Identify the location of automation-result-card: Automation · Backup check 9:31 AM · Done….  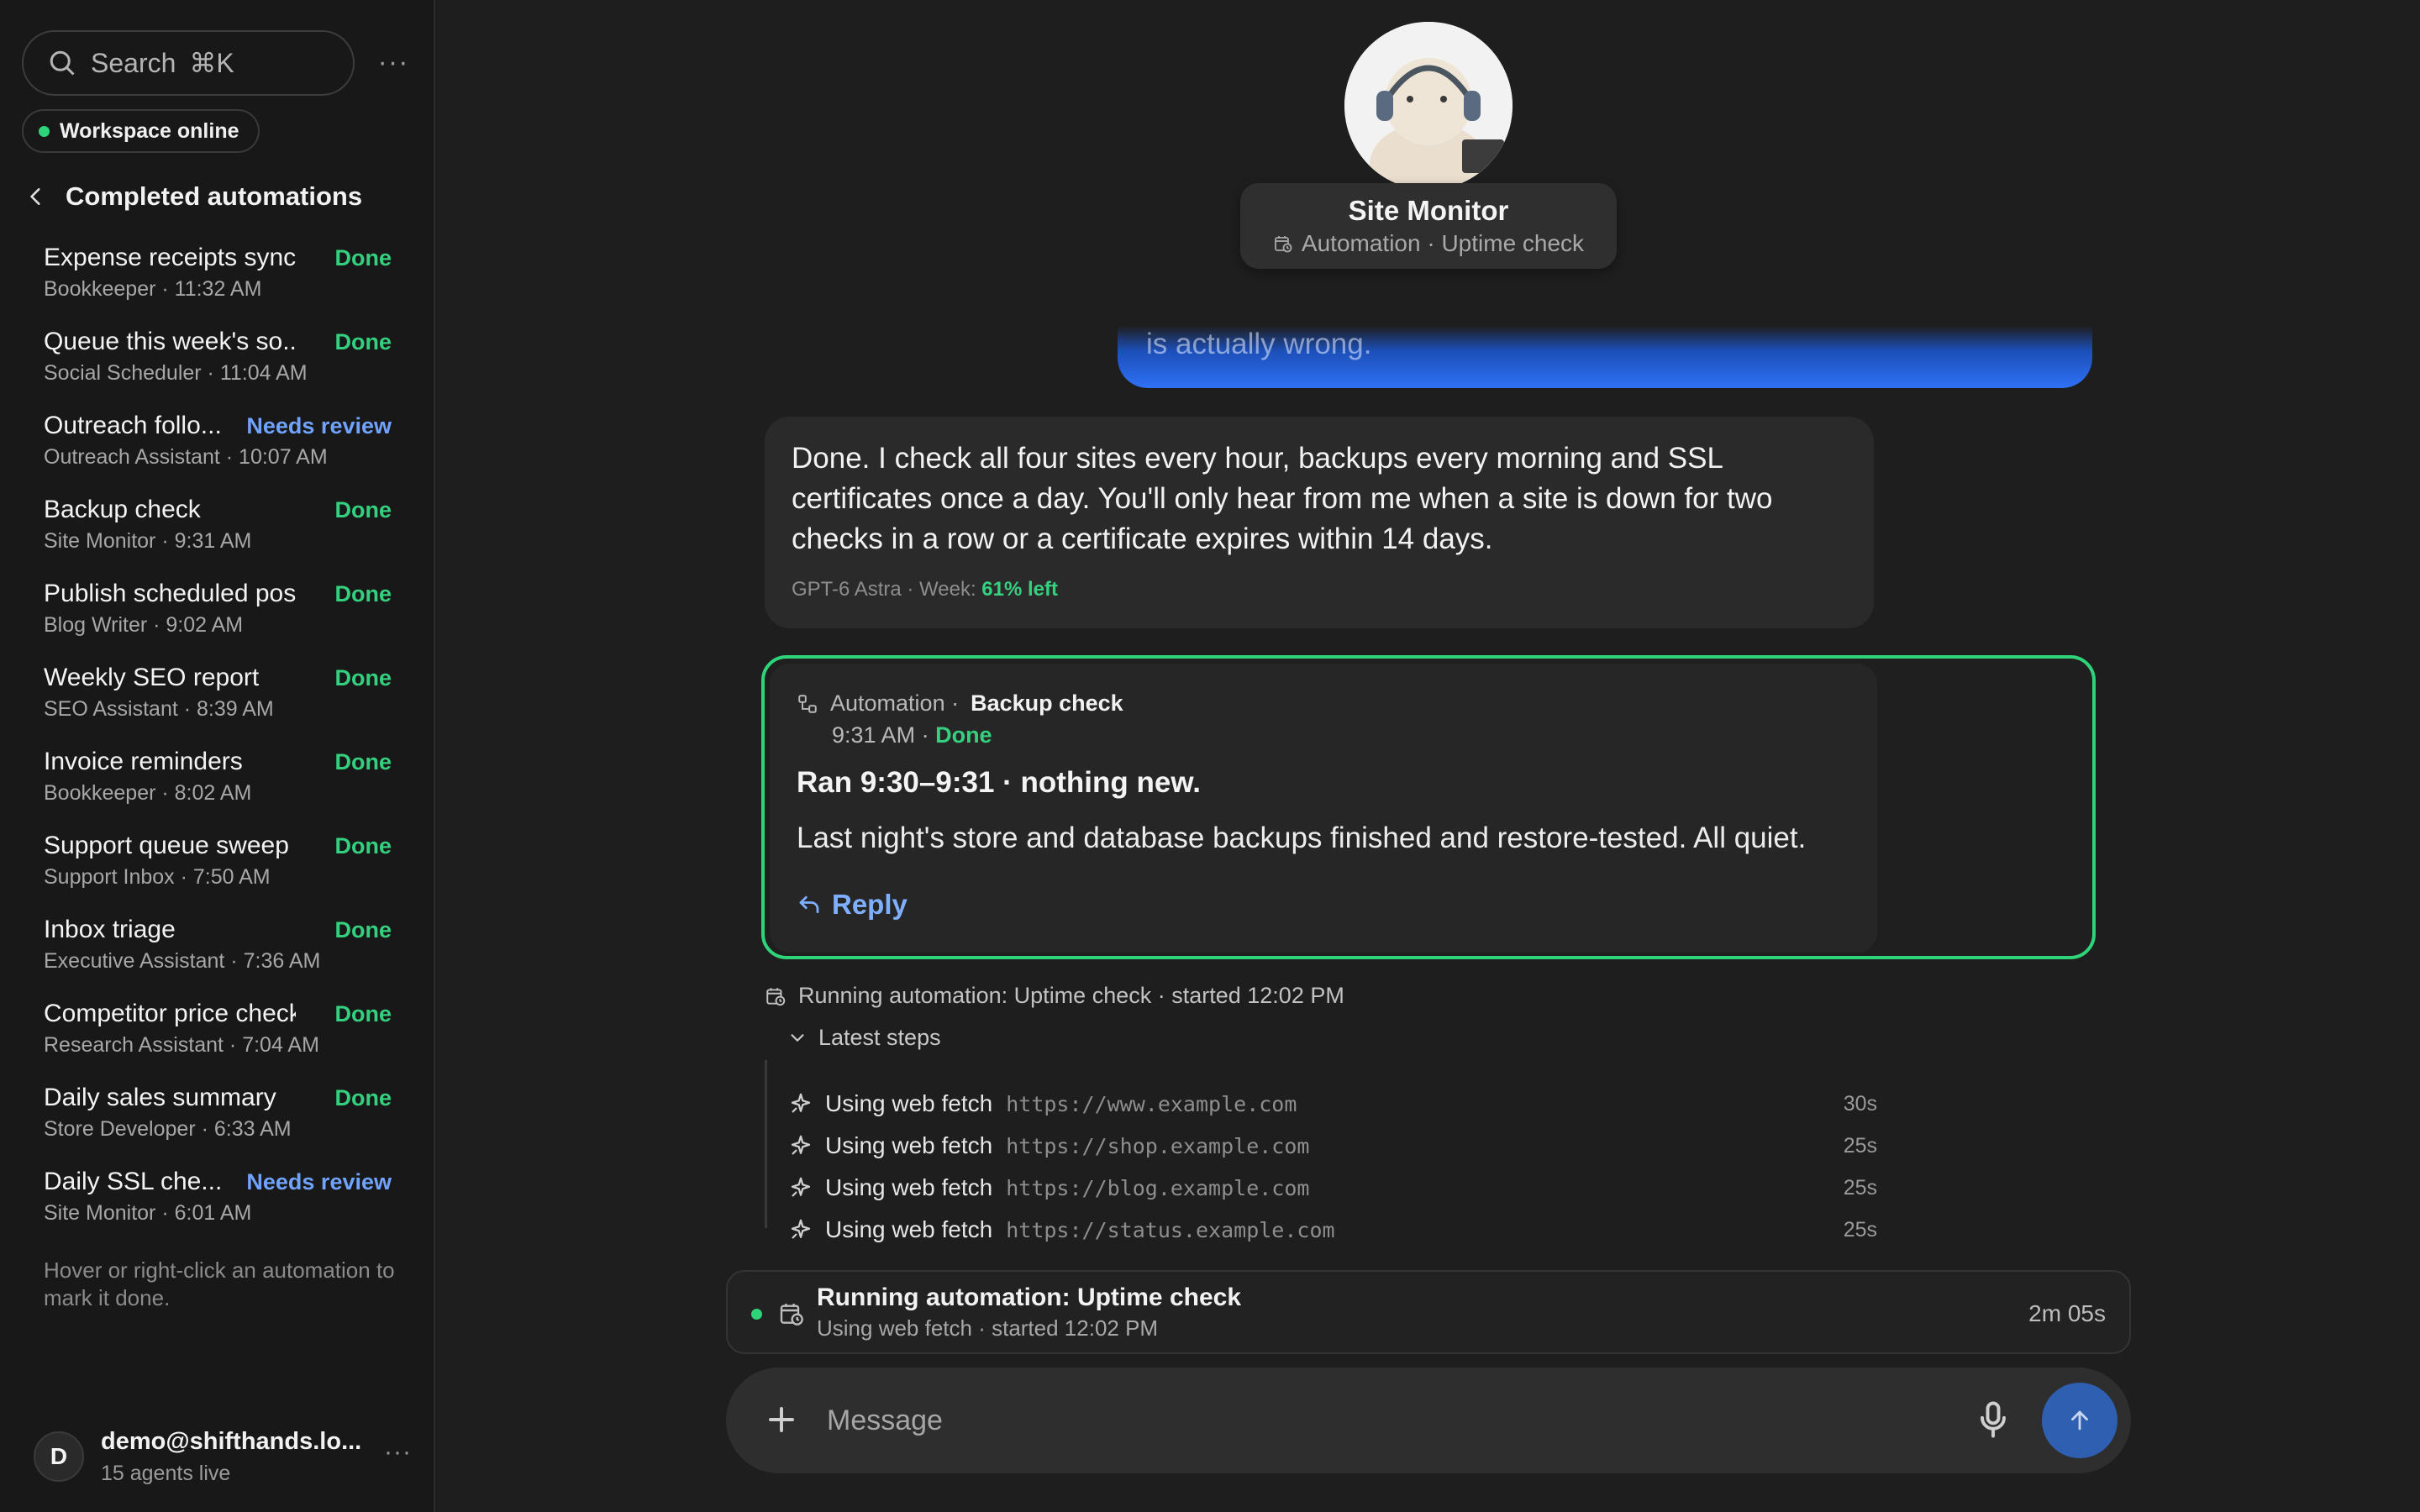
(1428, 807).